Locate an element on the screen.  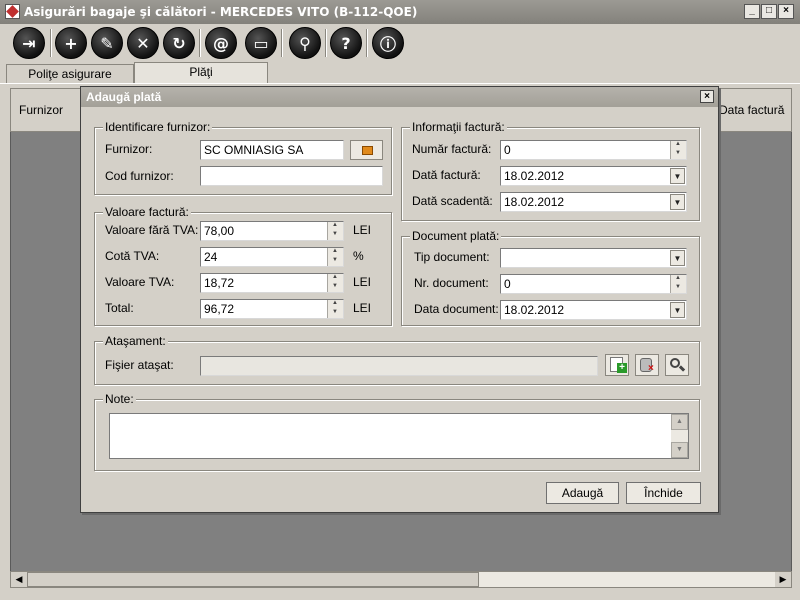
notes-textarea: ▲ ▼ is located at coordinates (399, 436).